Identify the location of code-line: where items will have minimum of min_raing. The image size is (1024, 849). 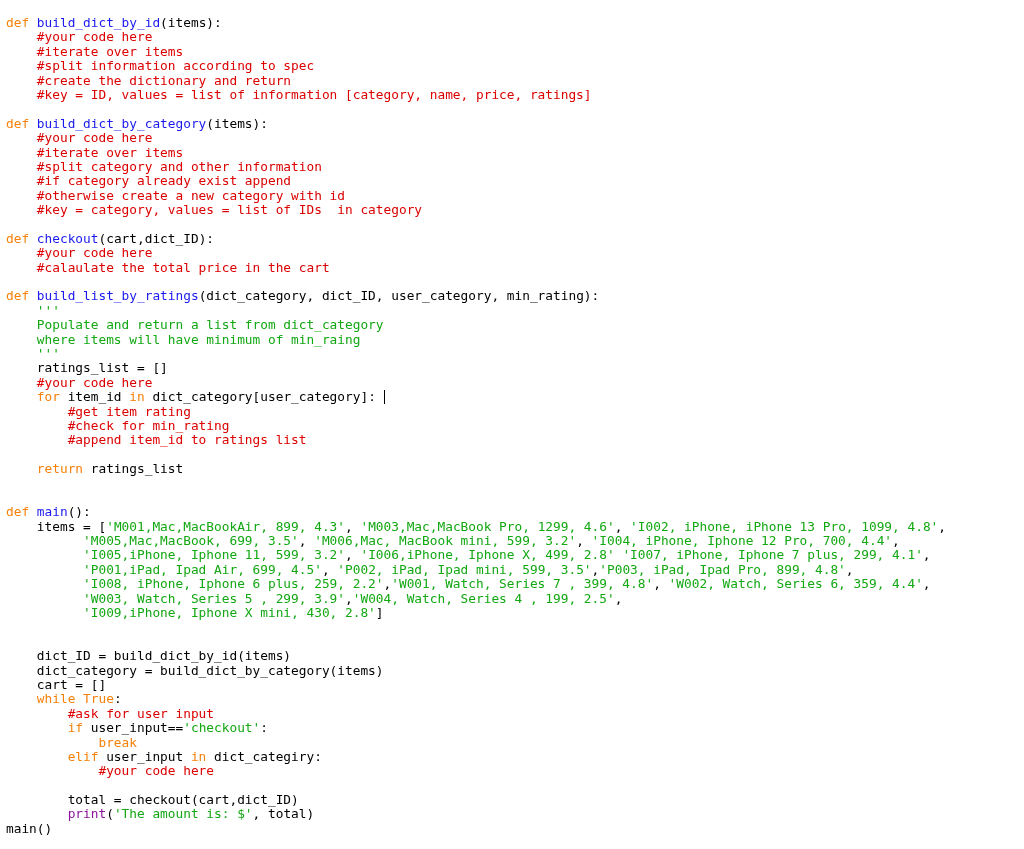
(198, 339).